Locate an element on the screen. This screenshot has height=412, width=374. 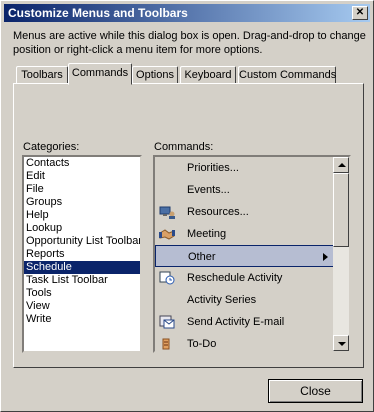
scroll-thumb is located at coordinates (341, 210).